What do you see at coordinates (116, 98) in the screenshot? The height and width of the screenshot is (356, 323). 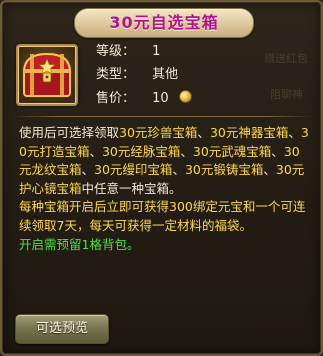 I see `price-label: 售价：` at bounding box center [116, 98].